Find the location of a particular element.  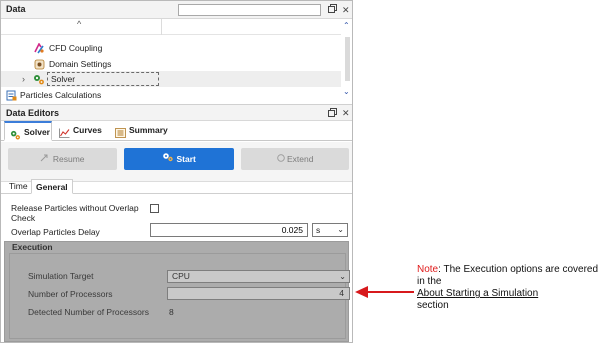

tree-item-particles-calculations: Particles Calculations is located at coordinates (171, 95).